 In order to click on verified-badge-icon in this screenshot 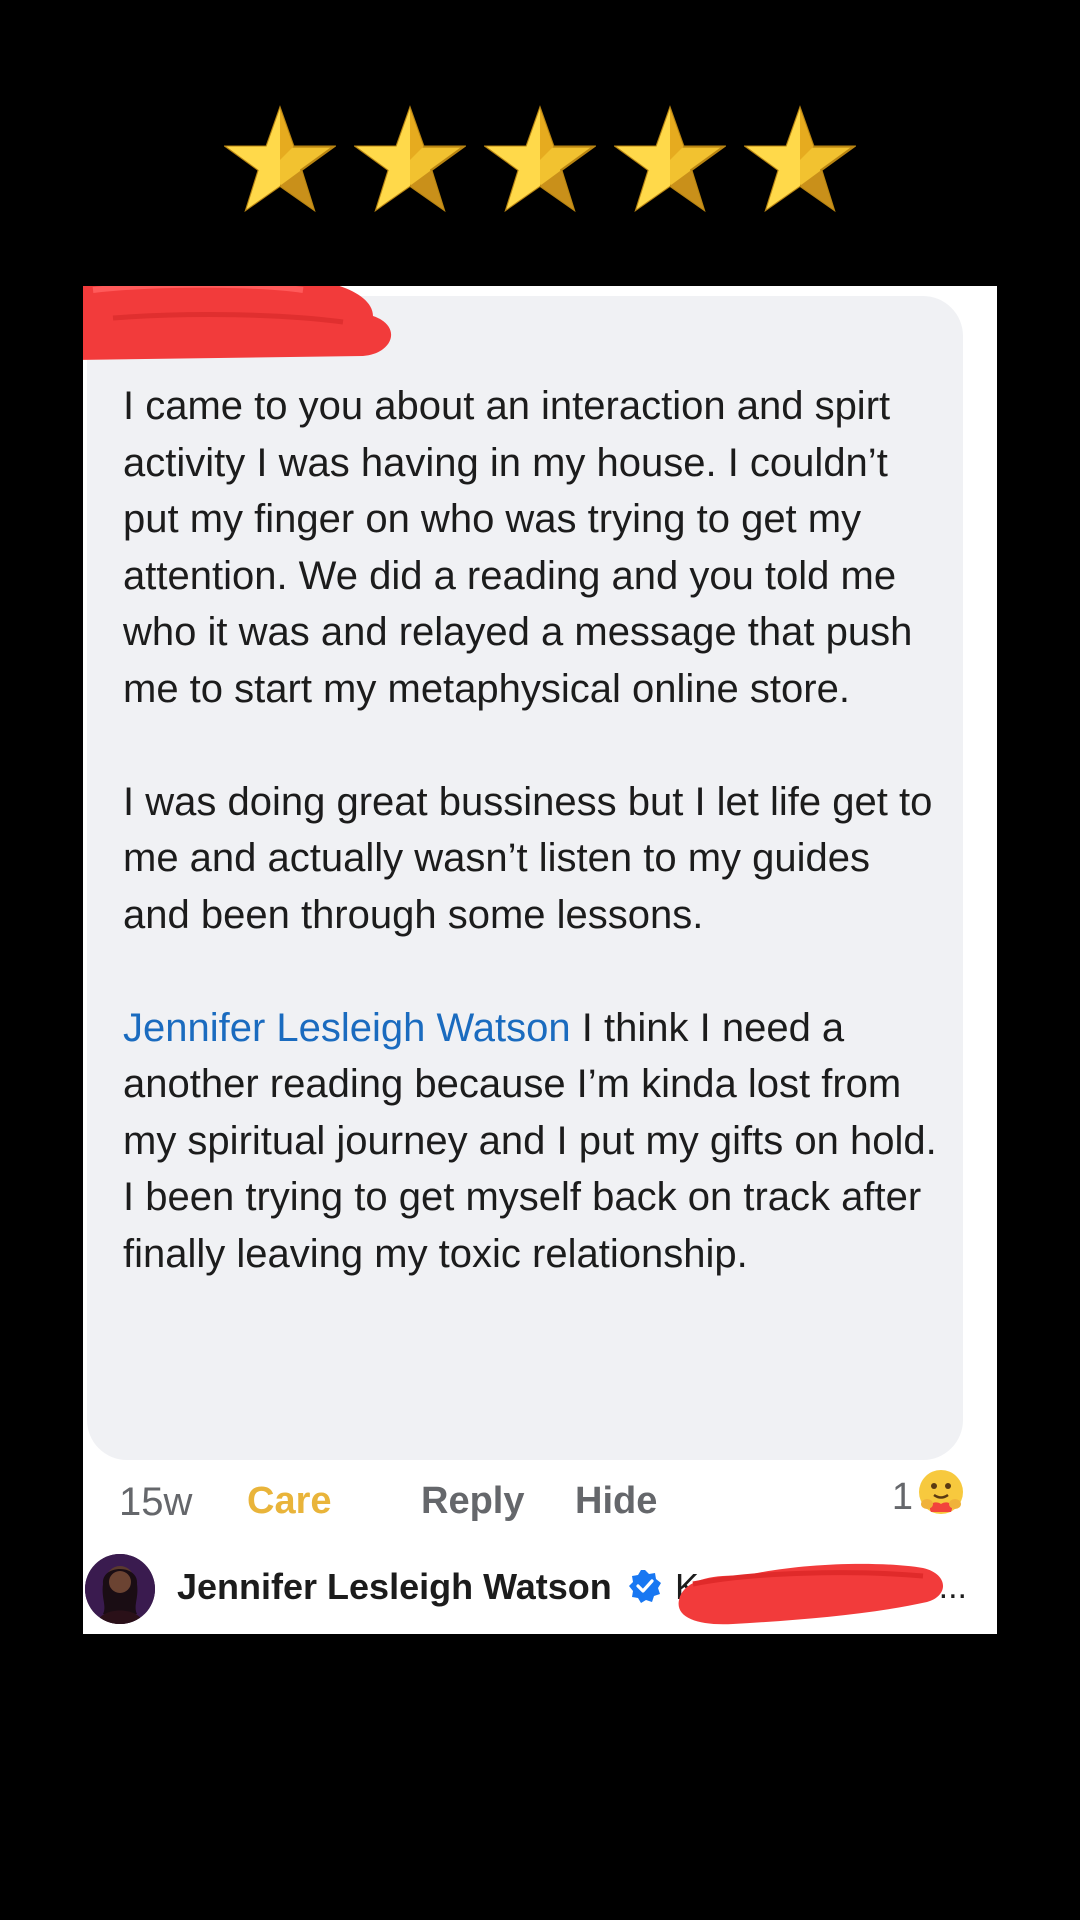, I will do `click(645, 1586)`.